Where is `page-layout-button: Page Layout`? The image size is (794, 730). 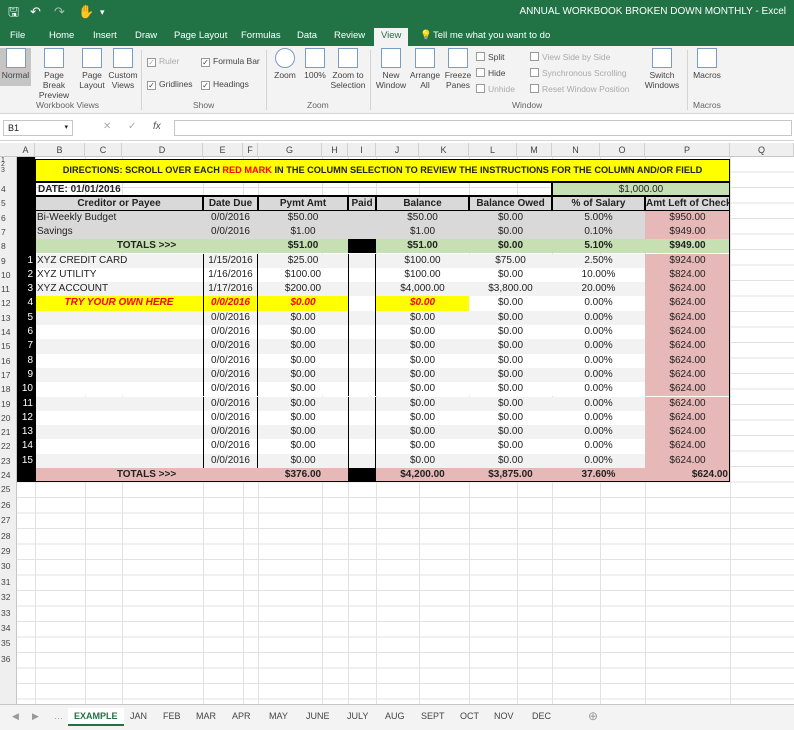
page-layout-button: Page Layout is located at coordinates (92, 69).